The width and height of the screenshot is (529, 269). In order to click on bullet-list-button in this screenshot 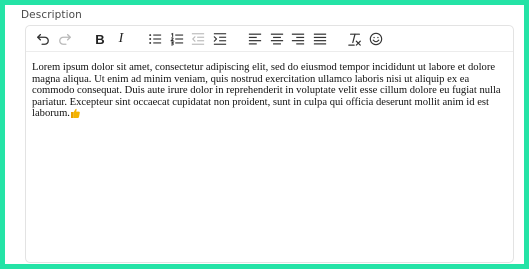, I will do `click(155, 39)`.